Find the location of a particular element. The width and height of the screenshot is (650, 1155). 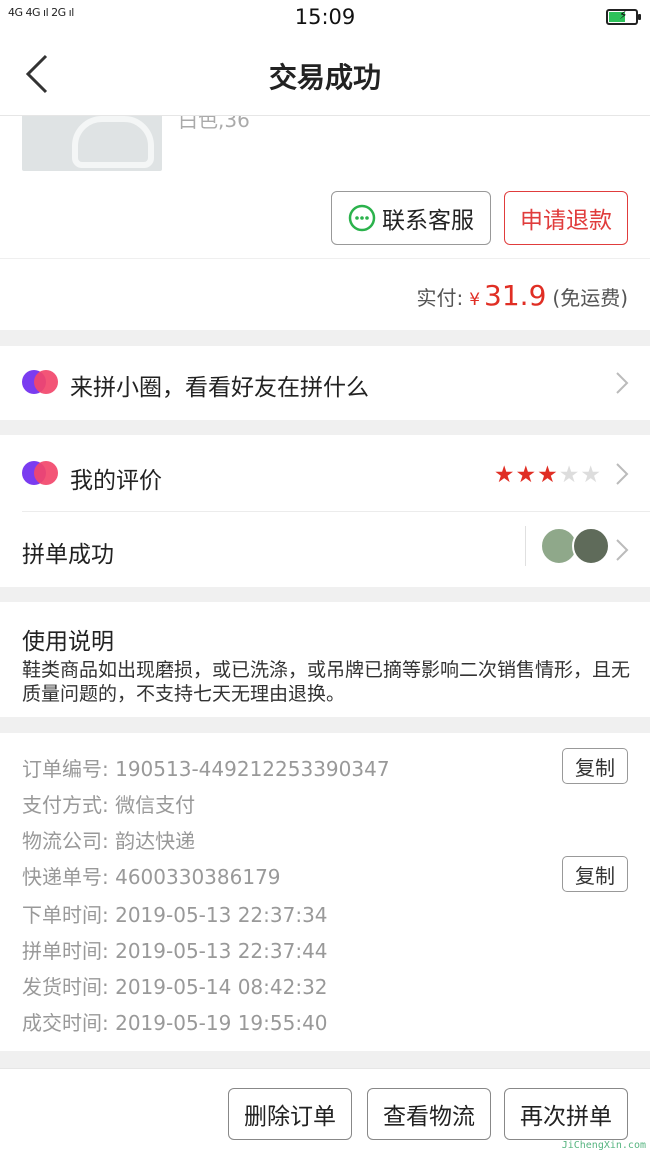

currency-symbol: ¥ is located at coordinates (475, 300).